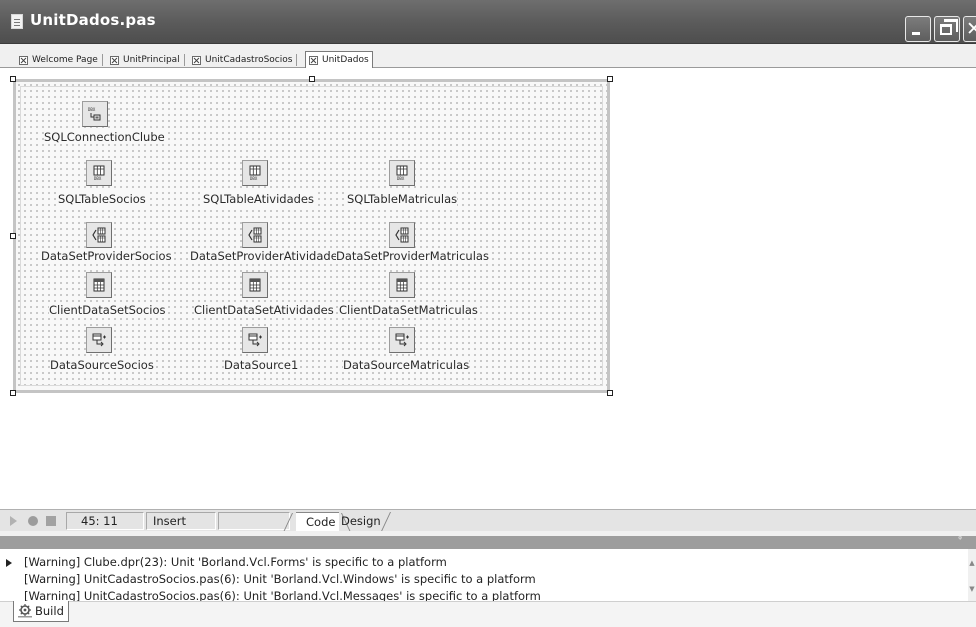  What do you see at coordinates (106, 256) in the screenshot?
I see `component-label: DataSetProviderSocios` at bounding box center [106, 256].